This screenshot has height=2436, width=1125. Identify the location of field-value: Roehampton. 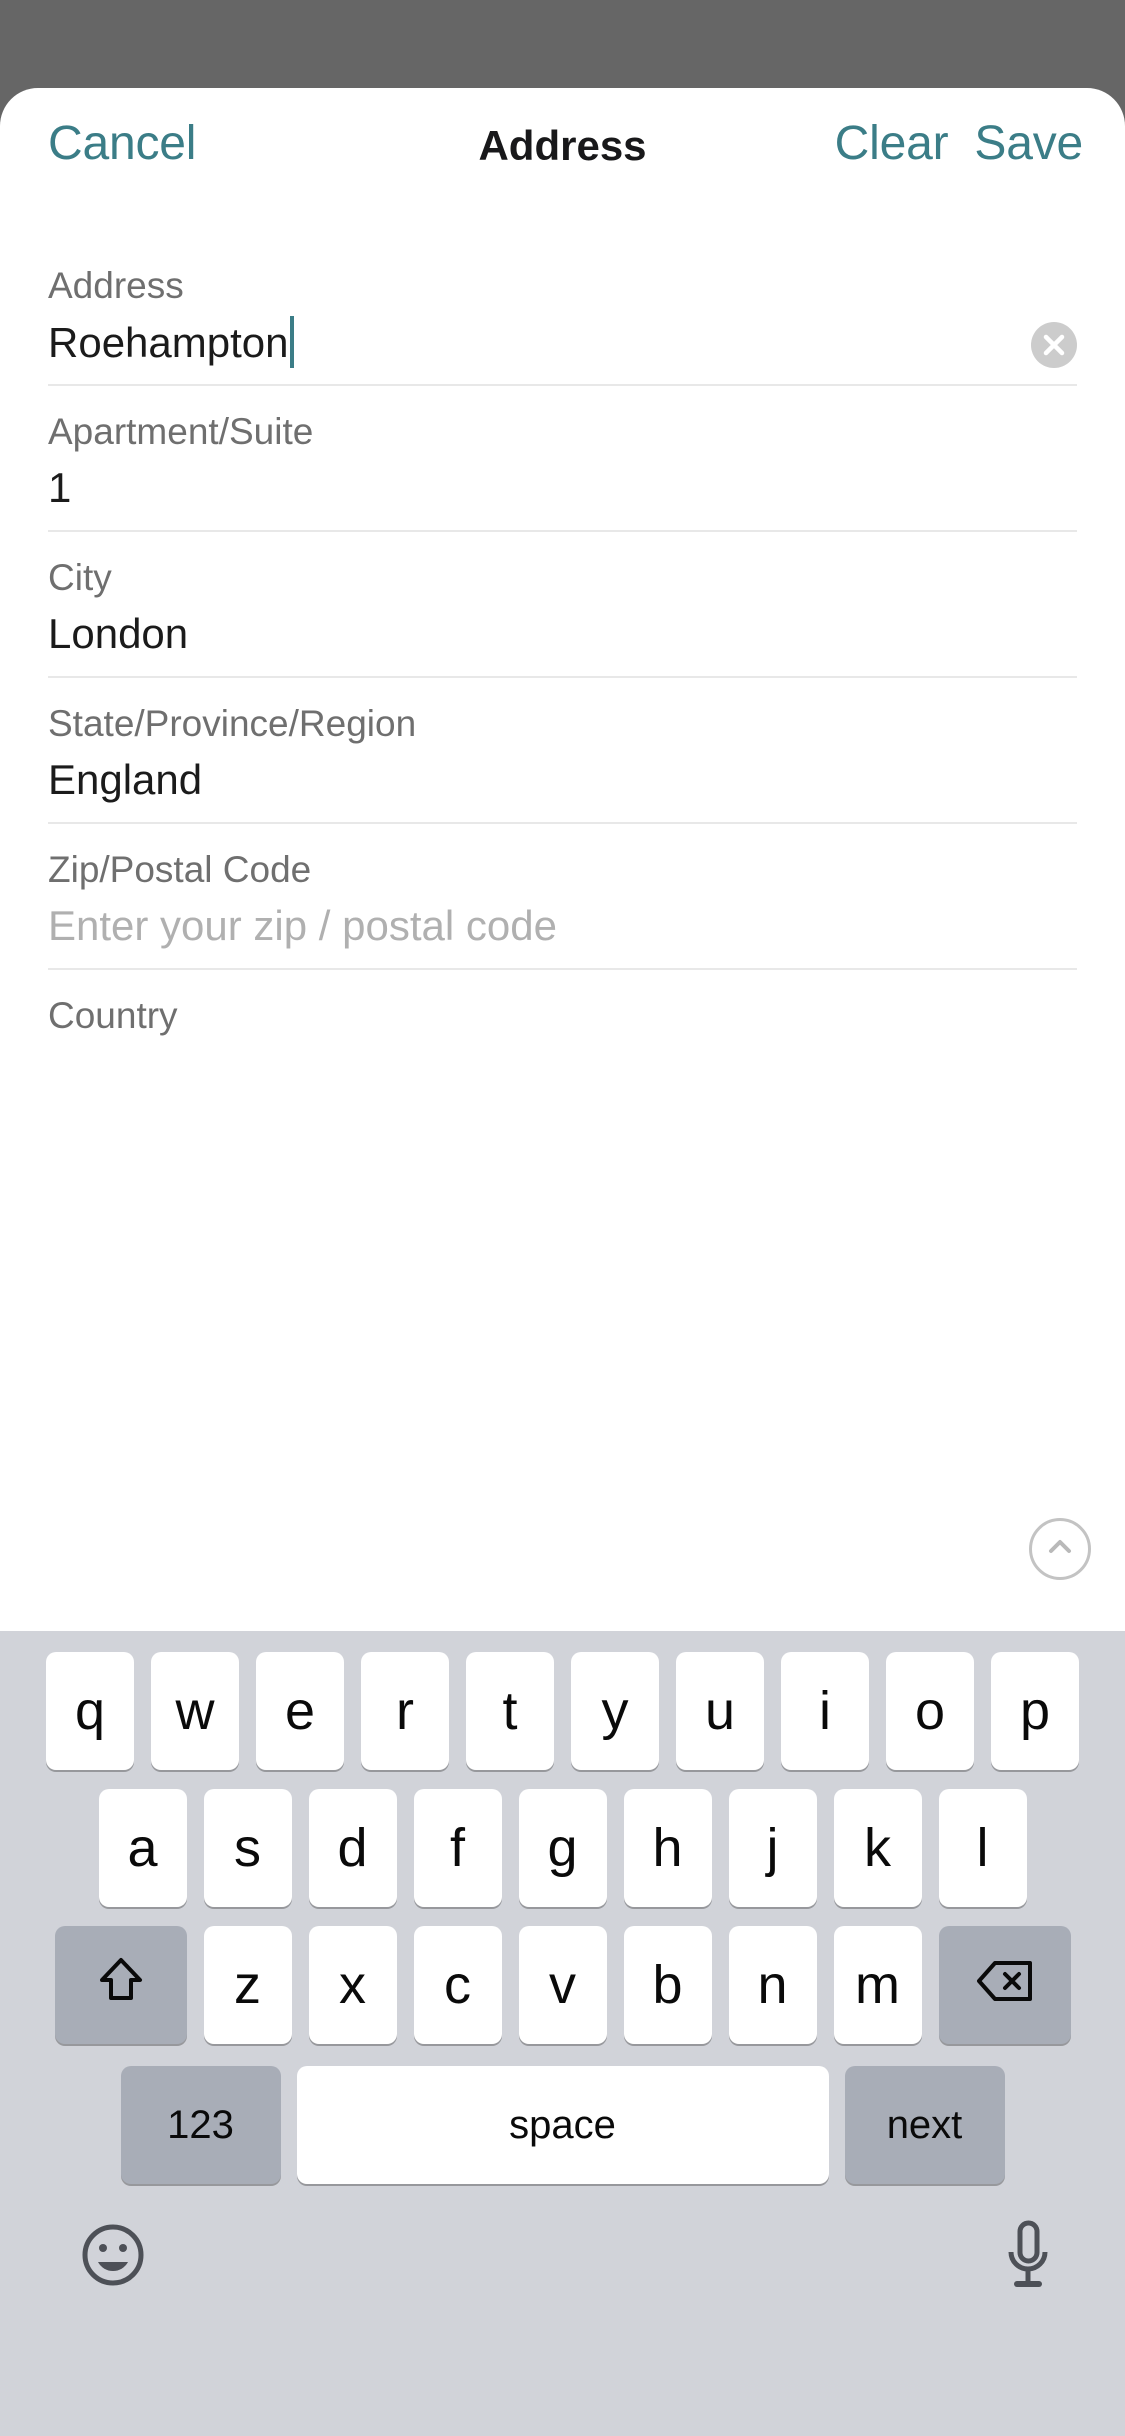
(171, 342).